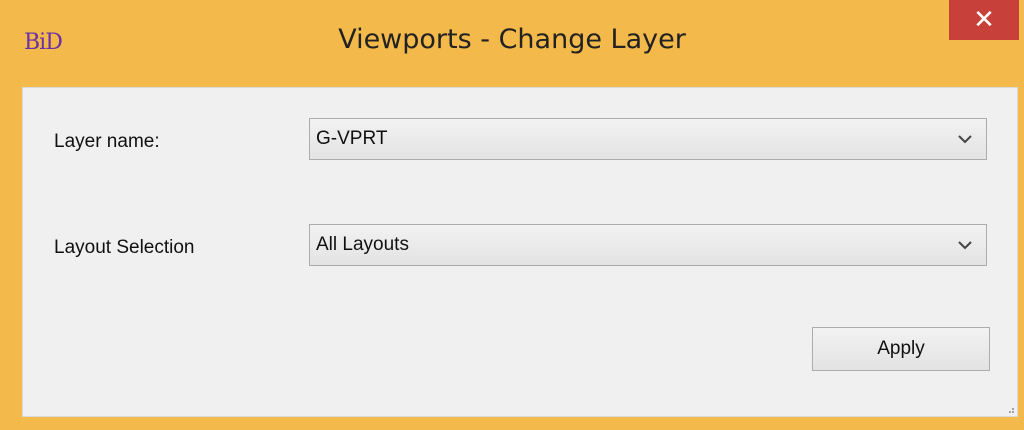 The image size is (1024, 430). I want to click on layout-selection-dropdown: All Layouts, so click(648, 245).